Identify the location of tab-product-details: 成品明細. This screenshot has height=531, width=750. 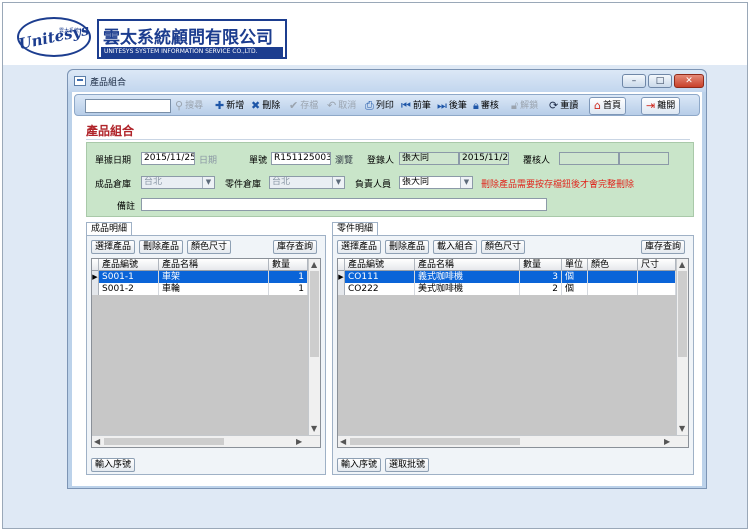
(109, 229).